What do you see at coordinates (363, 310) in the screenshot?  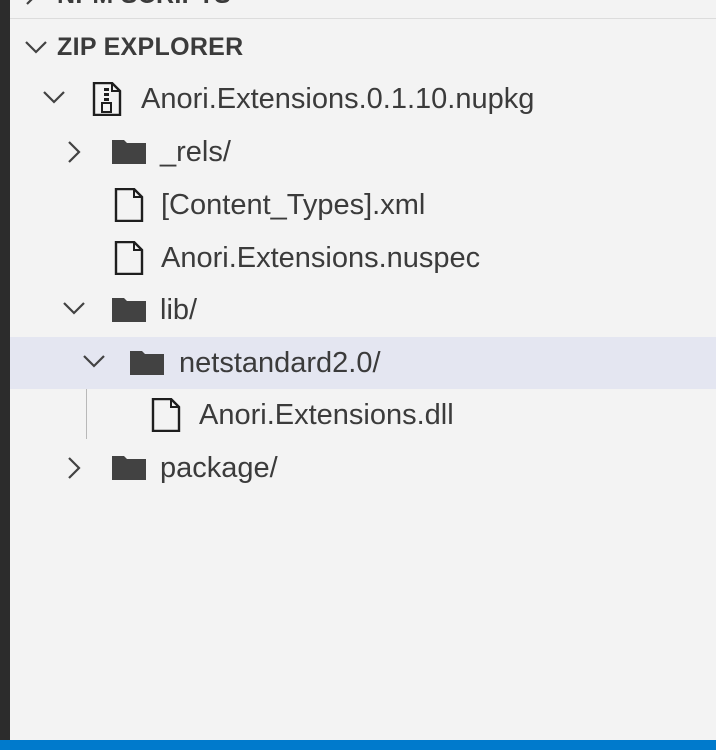 I see `tree-item-folder: lib/` at bounding box center [363, 310].